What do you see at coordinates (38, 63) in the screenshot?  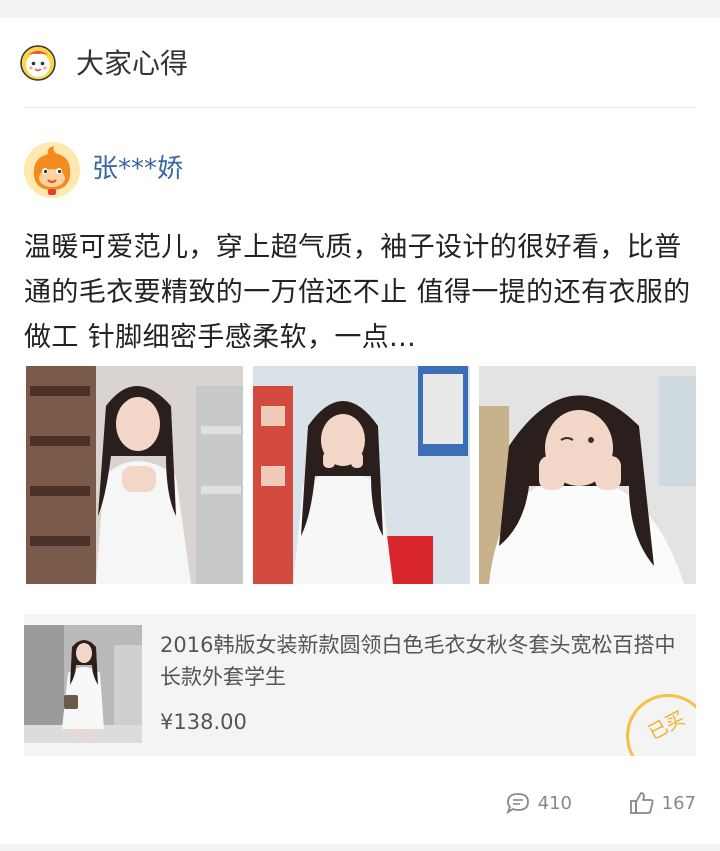 I see `mascot-logo-icon` at bounding box center [38, 63].